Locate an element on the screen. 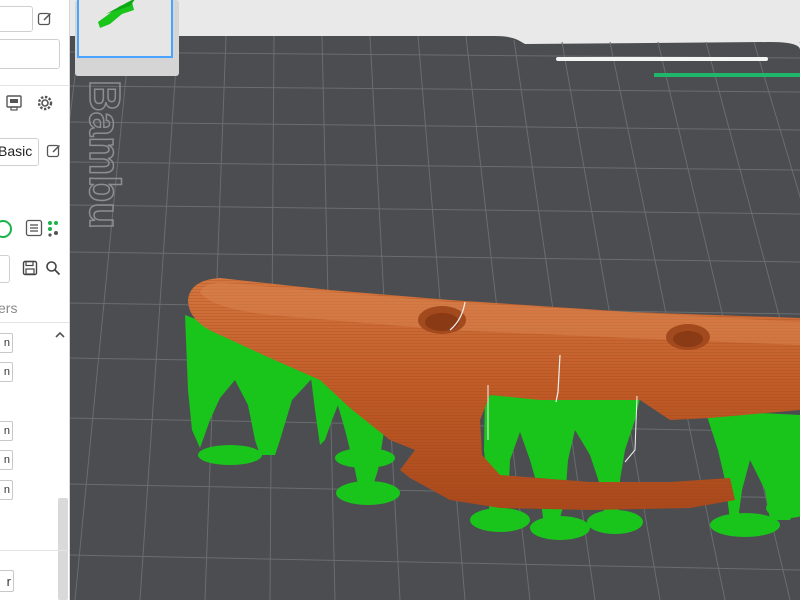 This screenshot has height=600, width=800. filament-search-field is located at coordinates (5, 269).